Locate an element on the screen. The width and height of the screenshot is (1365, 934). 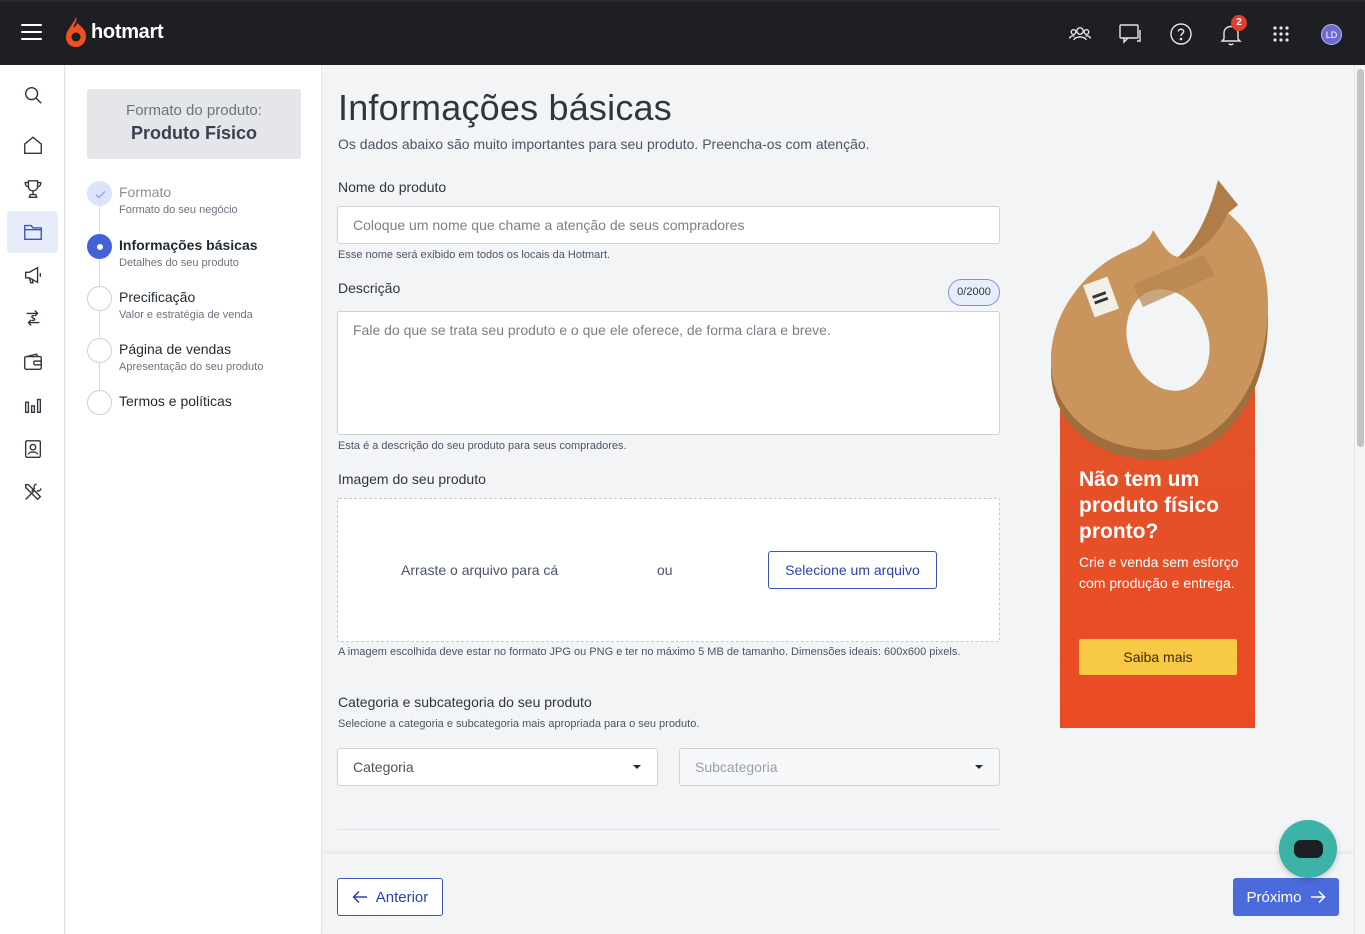
learn-more-button: Saiba mais is located at coordinates (1158, 657).